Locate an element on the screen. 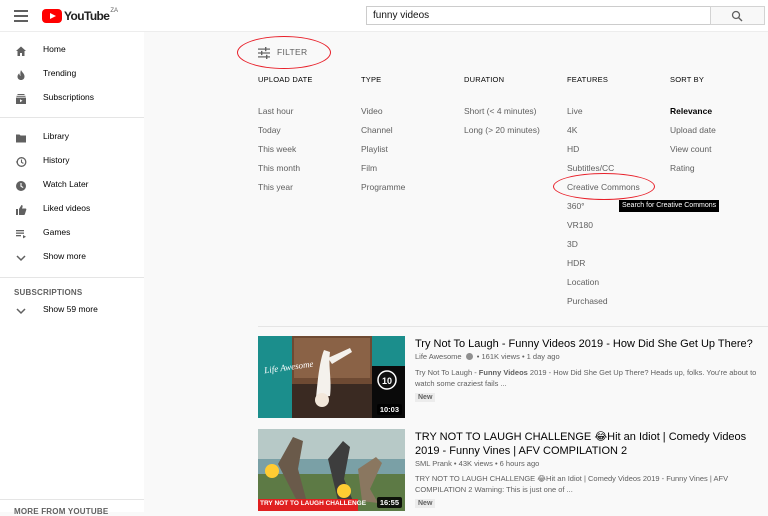 The image size is (768, 516). logo-wordmark: YouTube is located at coordinates (87, 16).